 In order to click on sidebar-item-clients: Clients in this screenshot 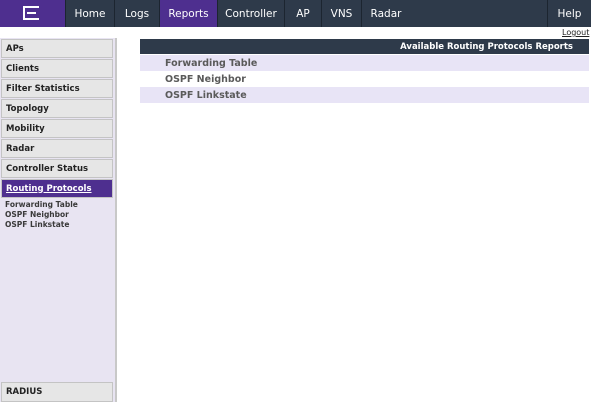, I will do `click(57, 68)`.